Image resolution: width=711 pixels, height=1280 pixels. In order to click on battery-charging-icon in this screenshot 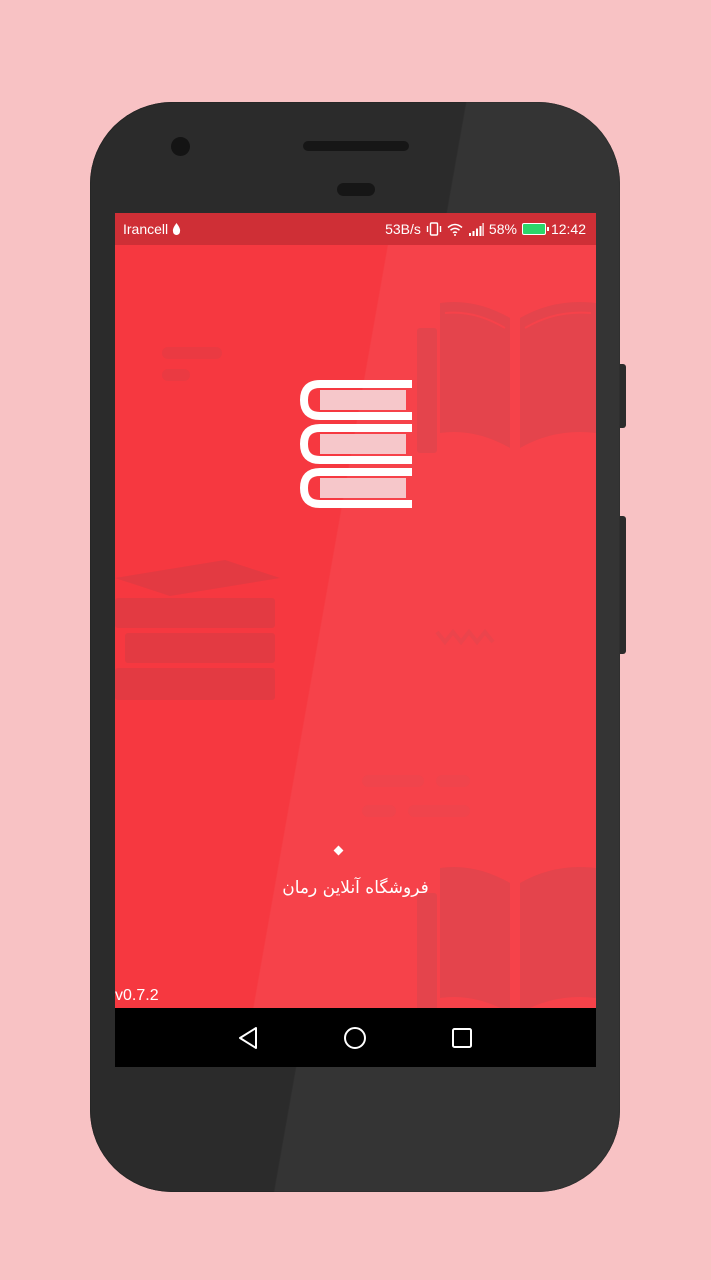, I will do `click(535, 229)`.